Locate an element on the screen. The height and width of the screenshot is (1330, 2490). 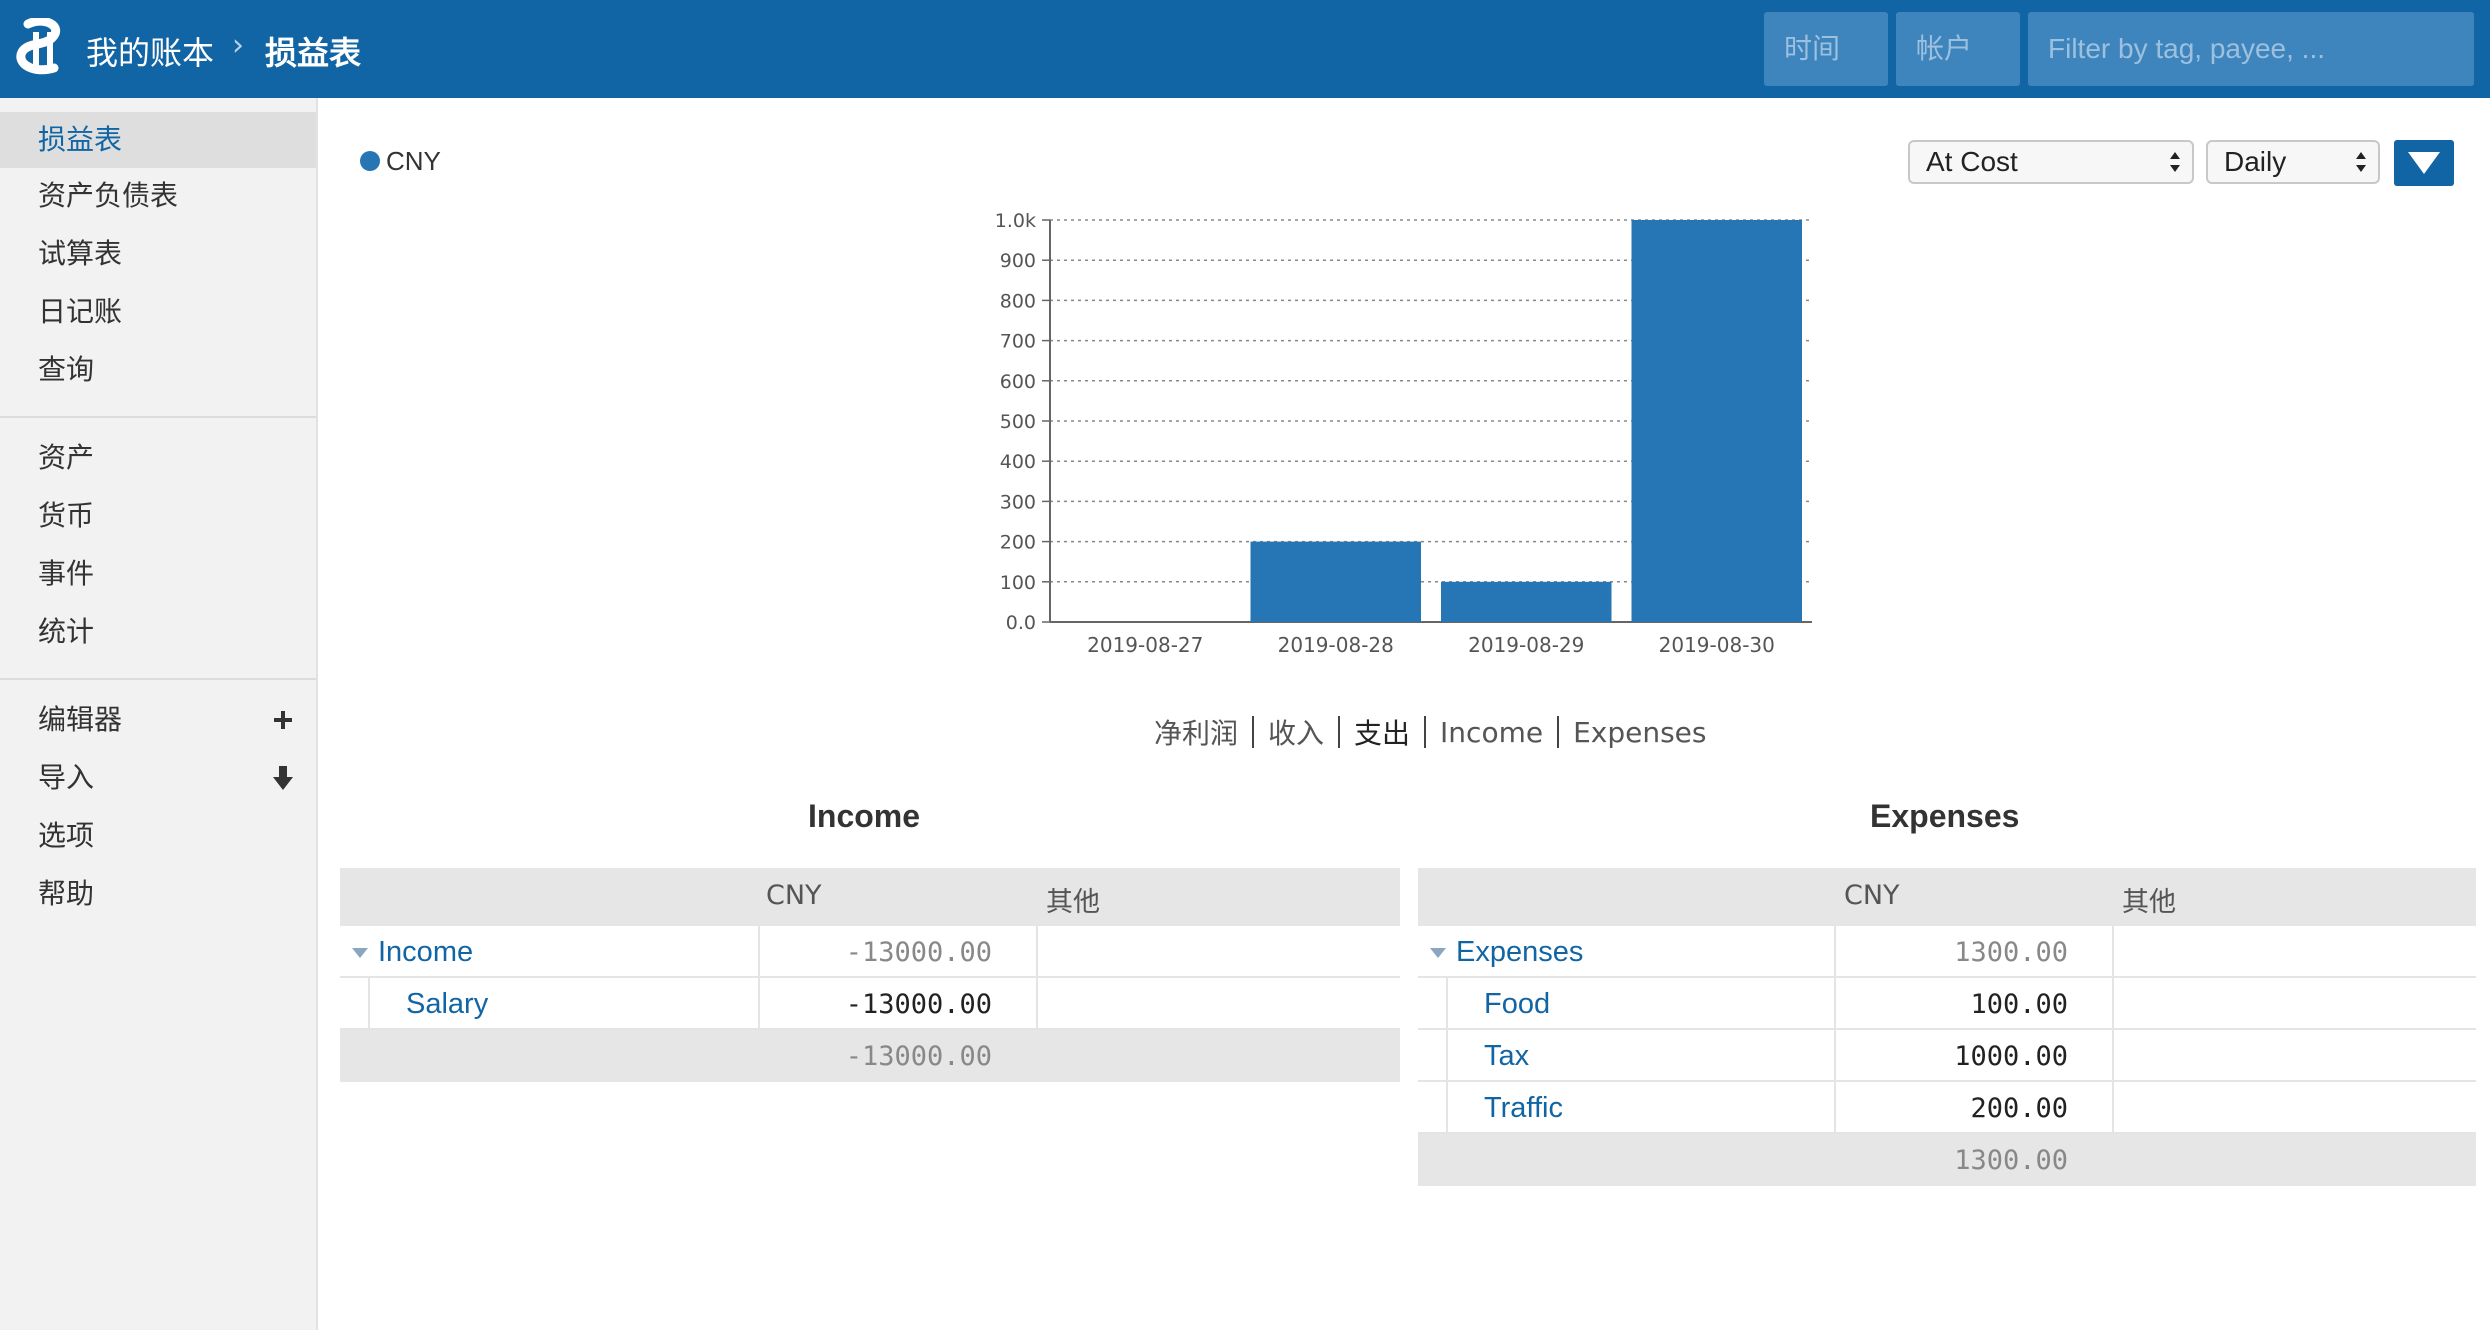
account-link-food: Food is located at coordinates (1517, 1004).